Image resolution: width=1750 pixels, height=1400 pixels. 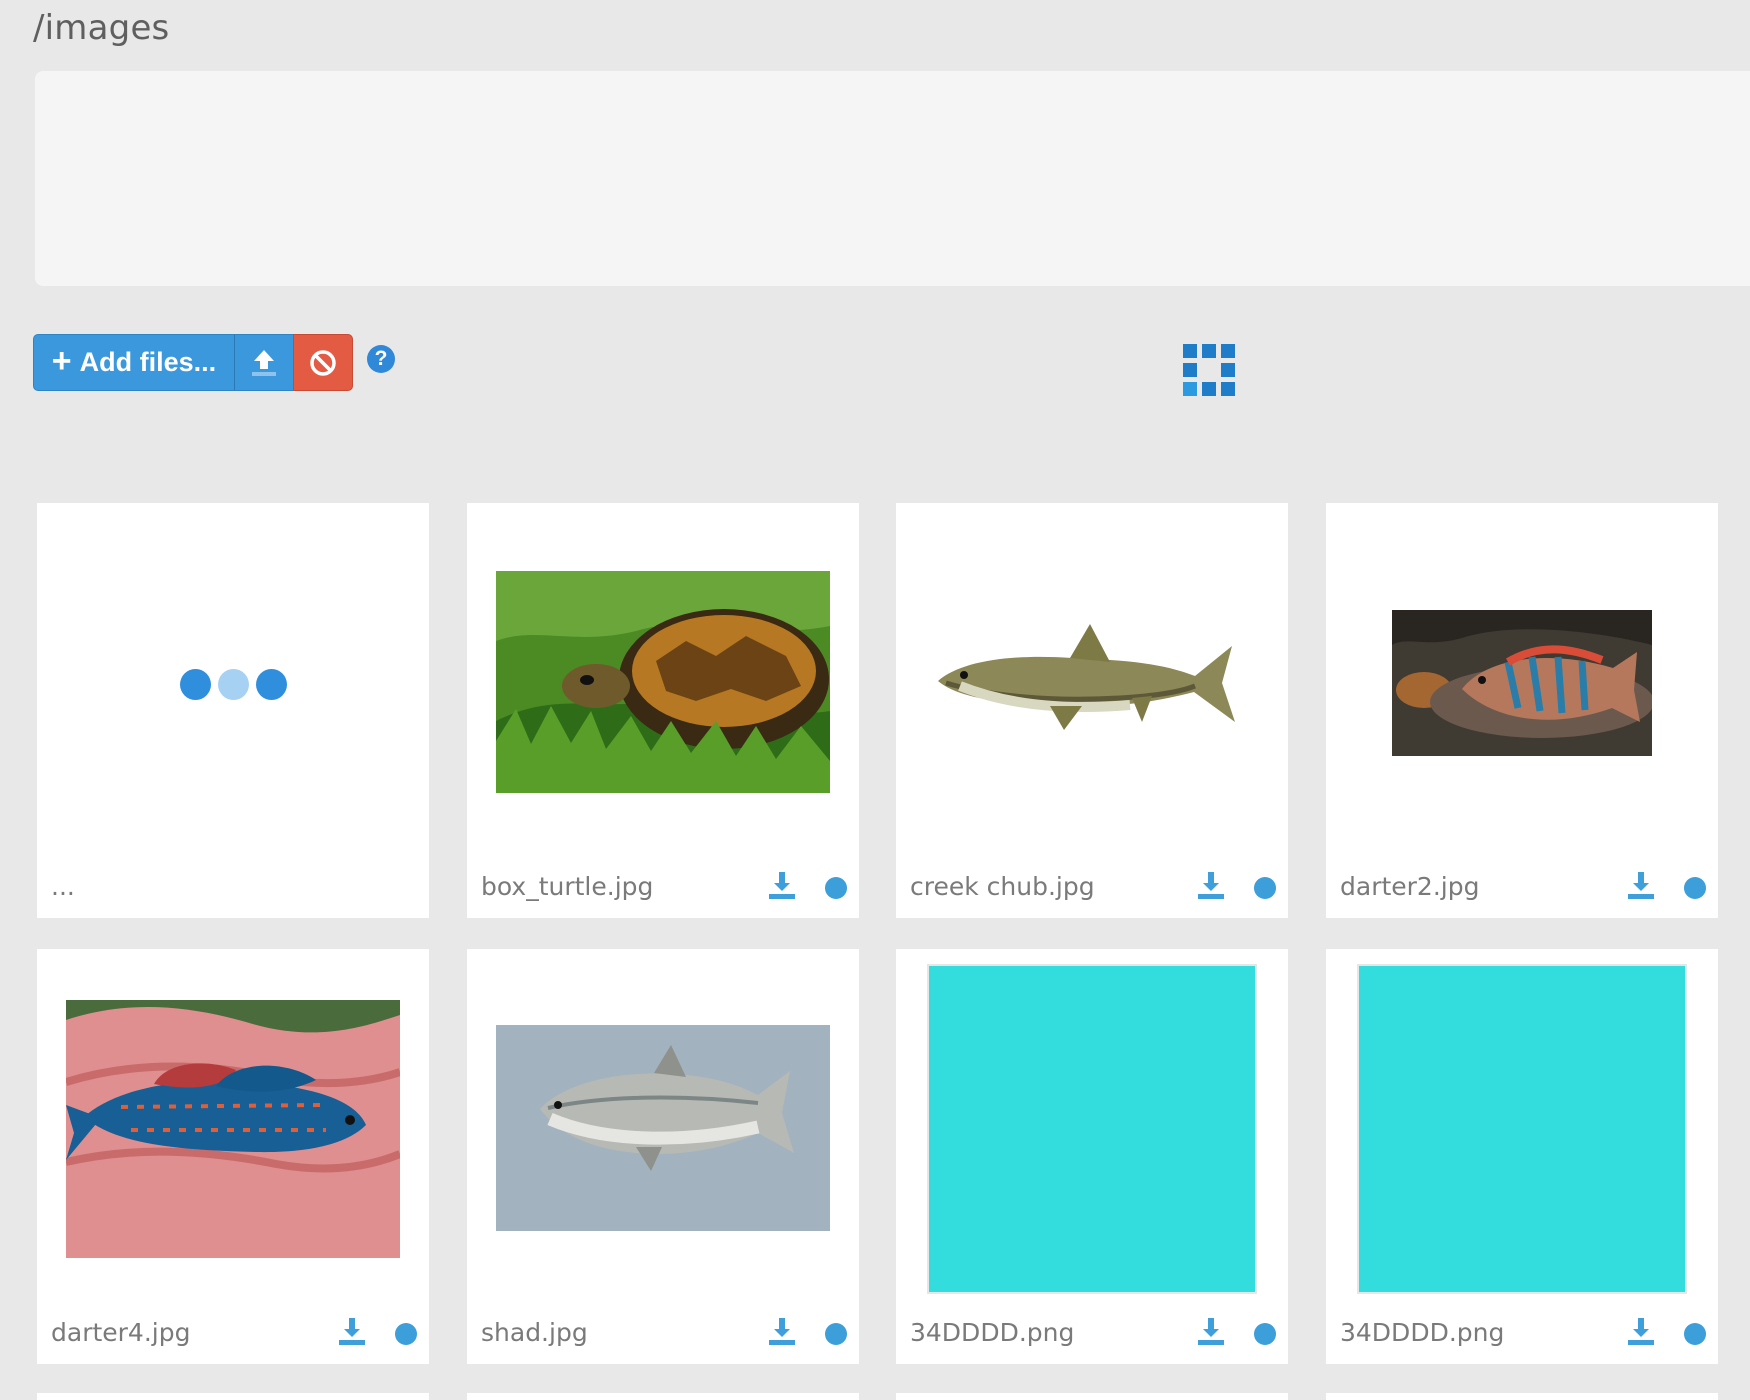 What do you see at coordinates (381, 359) in the screenshot?
I see `help-icon: ?` at bounding box center [381, 359].